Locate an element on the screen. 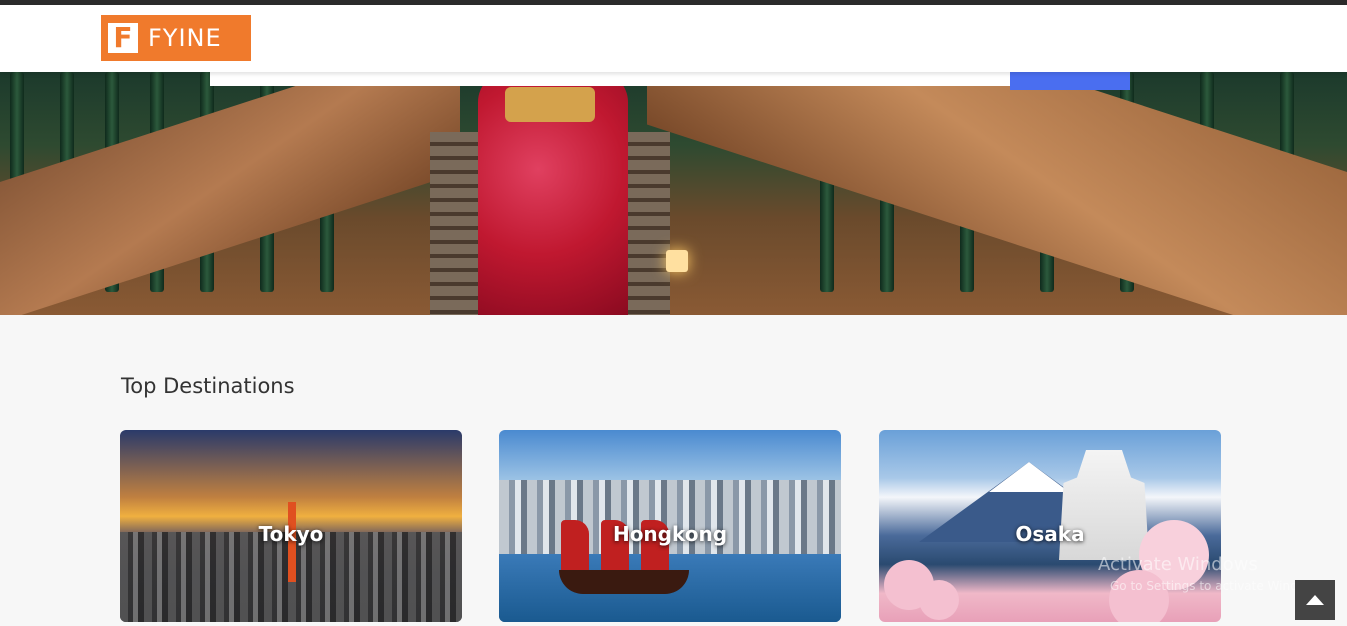 The width and height of the screenshot is (1347, 626). navbar: F FYINE is located at coordinates (673, 38).